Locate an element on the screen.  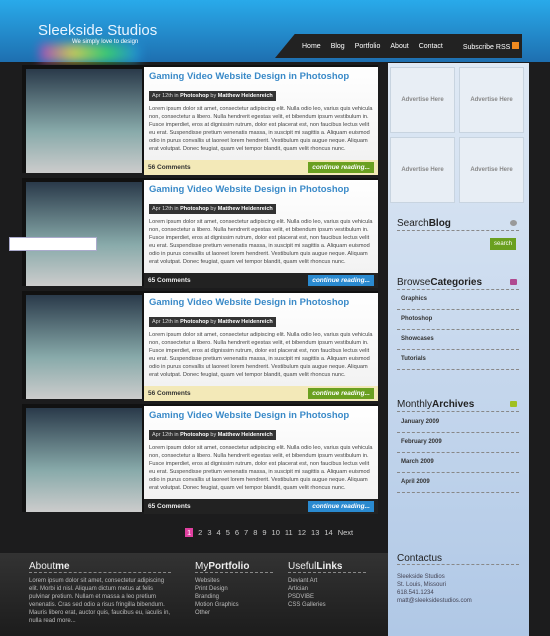
portfolio-link: Websites is located at coordinates (217, 581).